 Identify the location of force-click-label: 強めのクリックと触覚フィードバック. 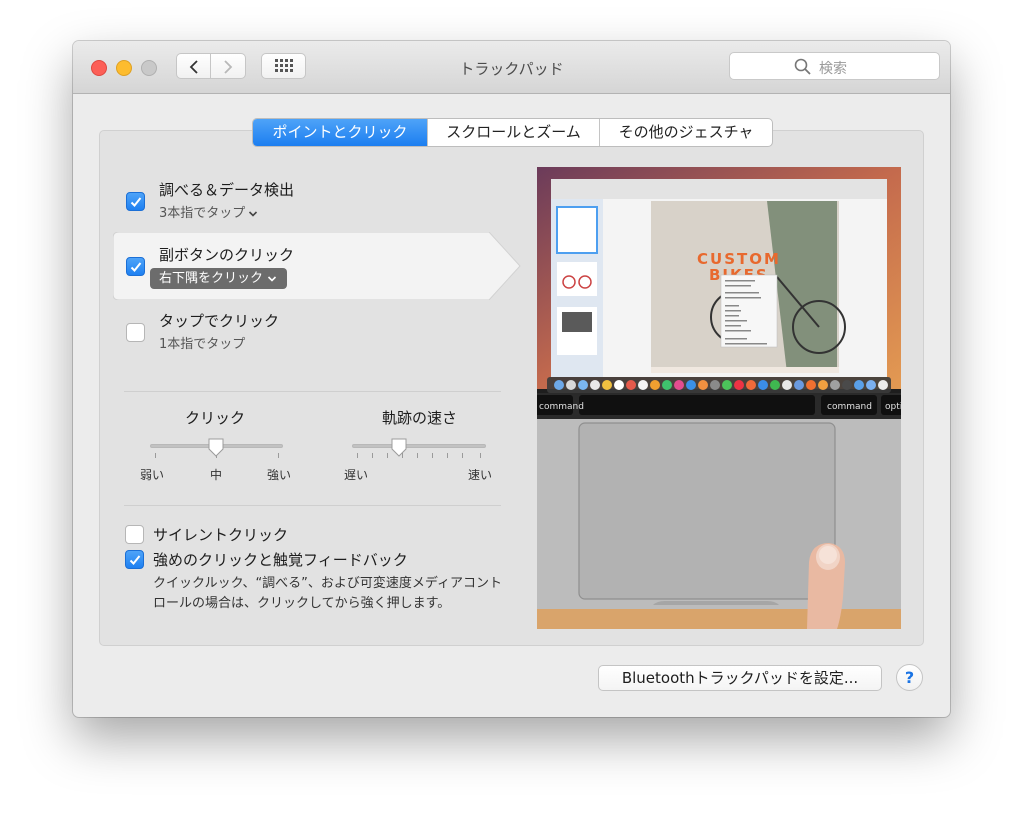
(280, 560).